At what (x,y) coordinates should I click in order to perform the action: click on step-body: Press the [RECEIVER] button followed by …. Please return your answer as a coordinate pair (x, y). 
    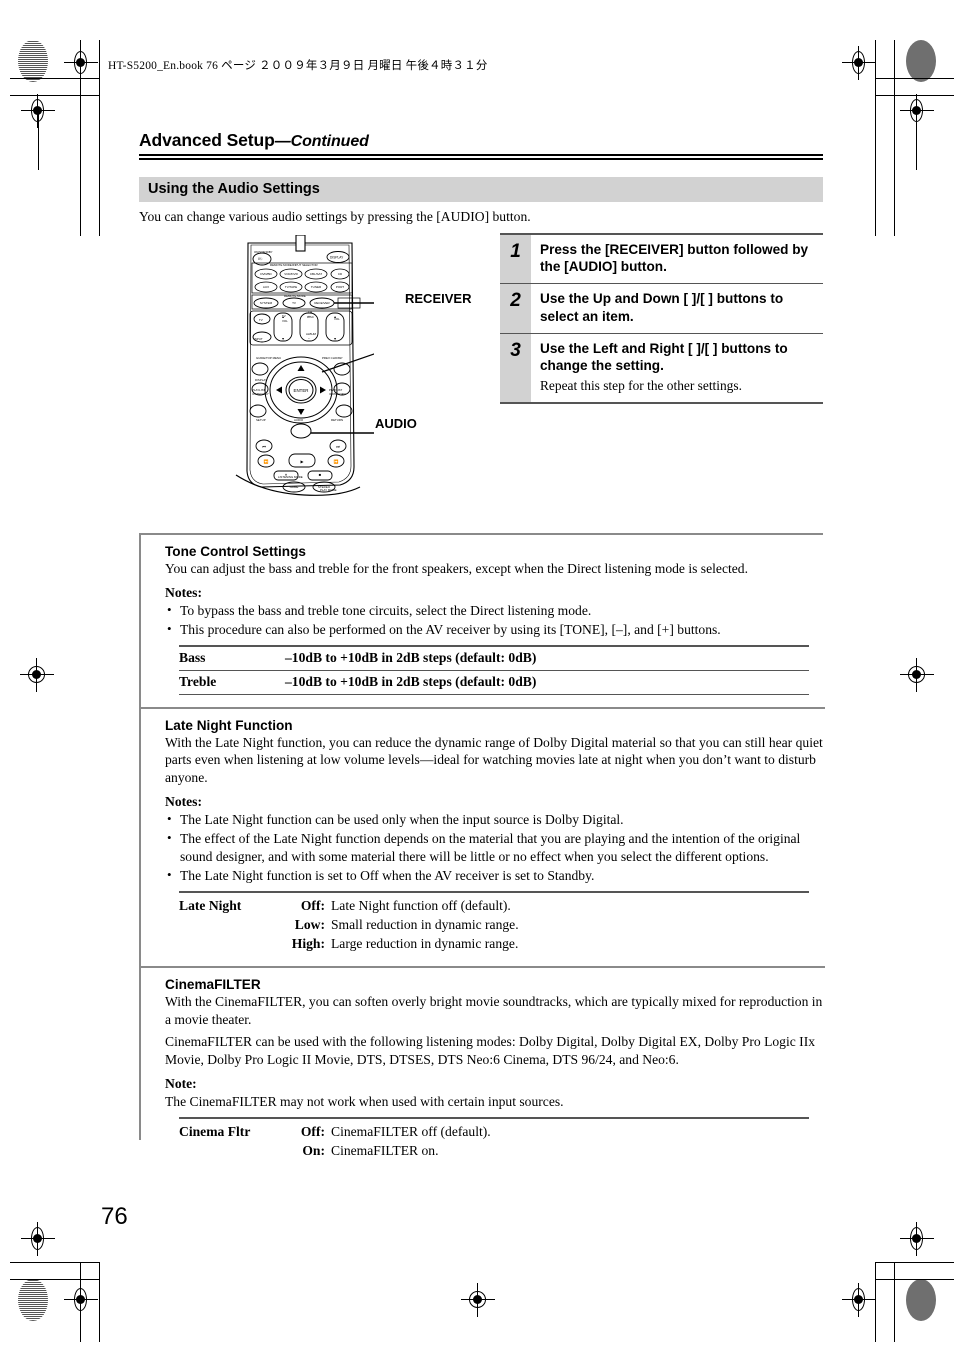
    Looking at the image, I should click on (677, 259).